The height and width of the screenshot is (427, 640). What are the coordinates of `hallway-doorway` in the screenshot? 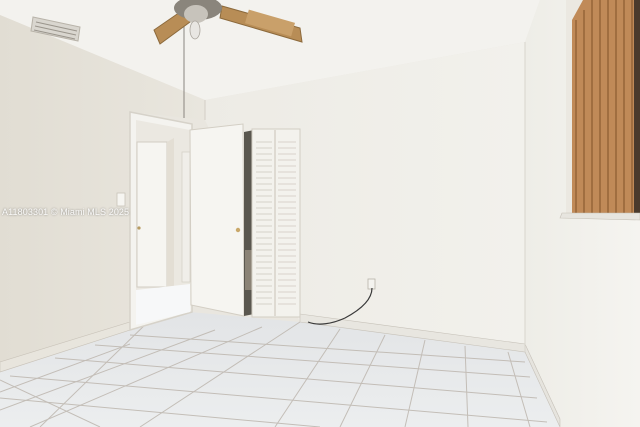 It's located at (161, 221).